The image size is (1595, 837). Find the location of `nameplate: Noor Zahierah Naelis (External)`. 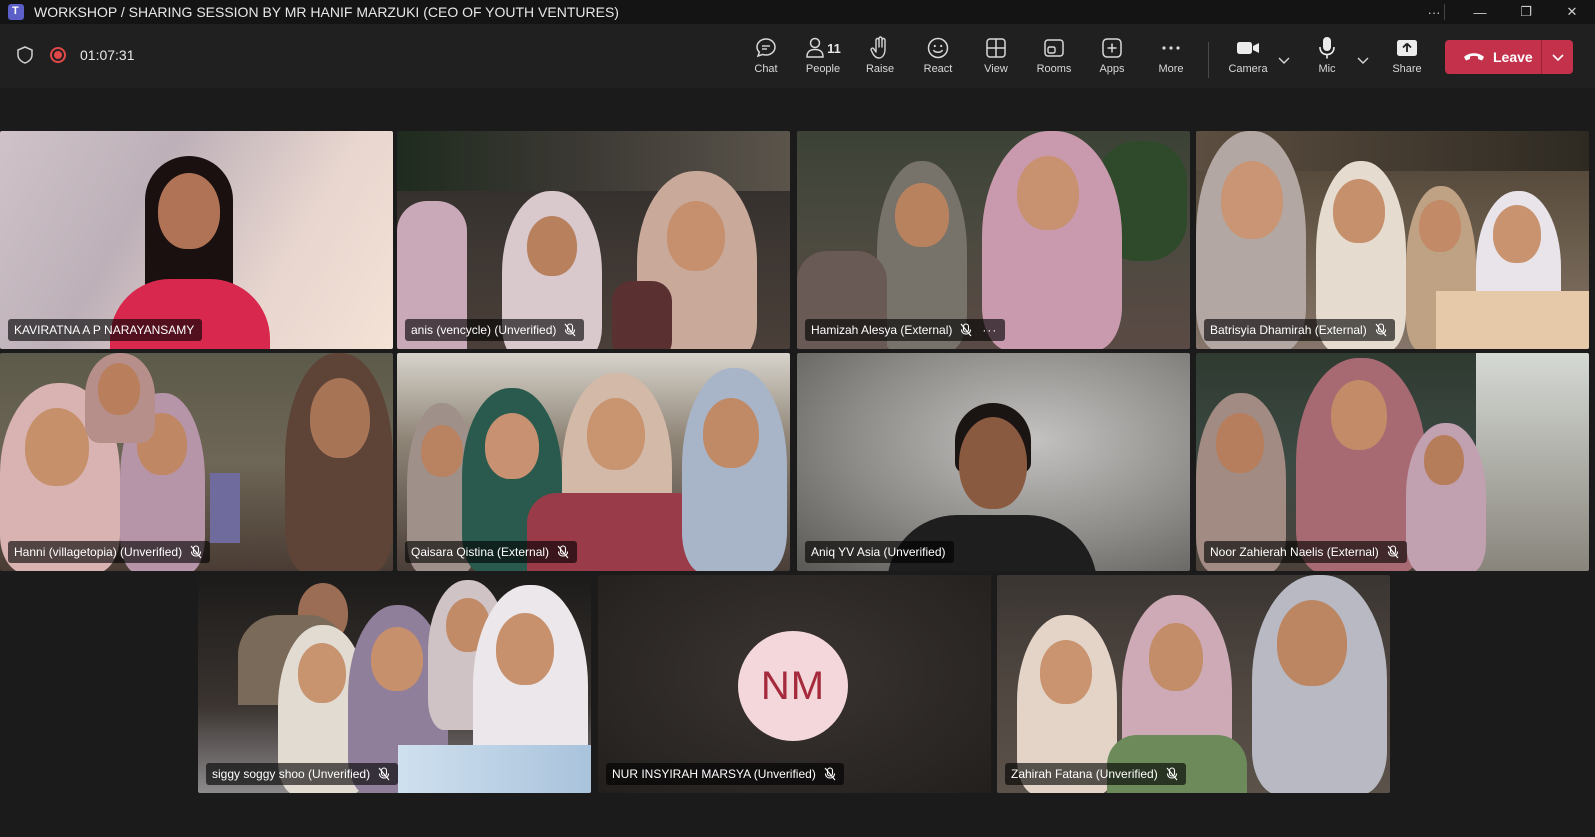

nameplate: Noor Zahierah Naelis (External) is located at coordinates (1305, 552).